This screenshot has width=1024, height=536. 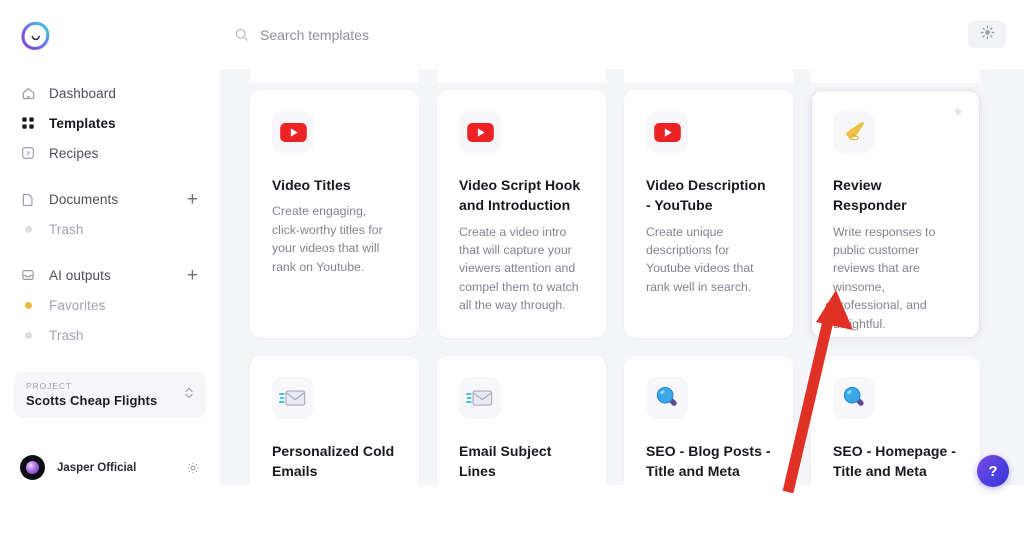 I want to click on lightbulb-button, so click(x=987, y=34).